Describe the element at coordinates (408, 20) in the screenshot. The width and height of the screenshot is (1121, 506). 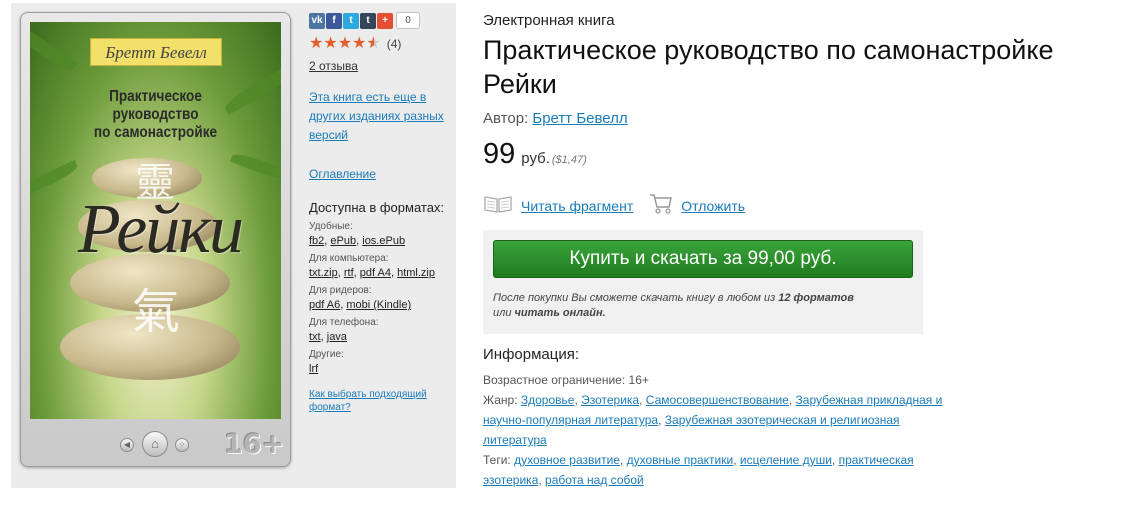
I see `share-count: 0` at that location.